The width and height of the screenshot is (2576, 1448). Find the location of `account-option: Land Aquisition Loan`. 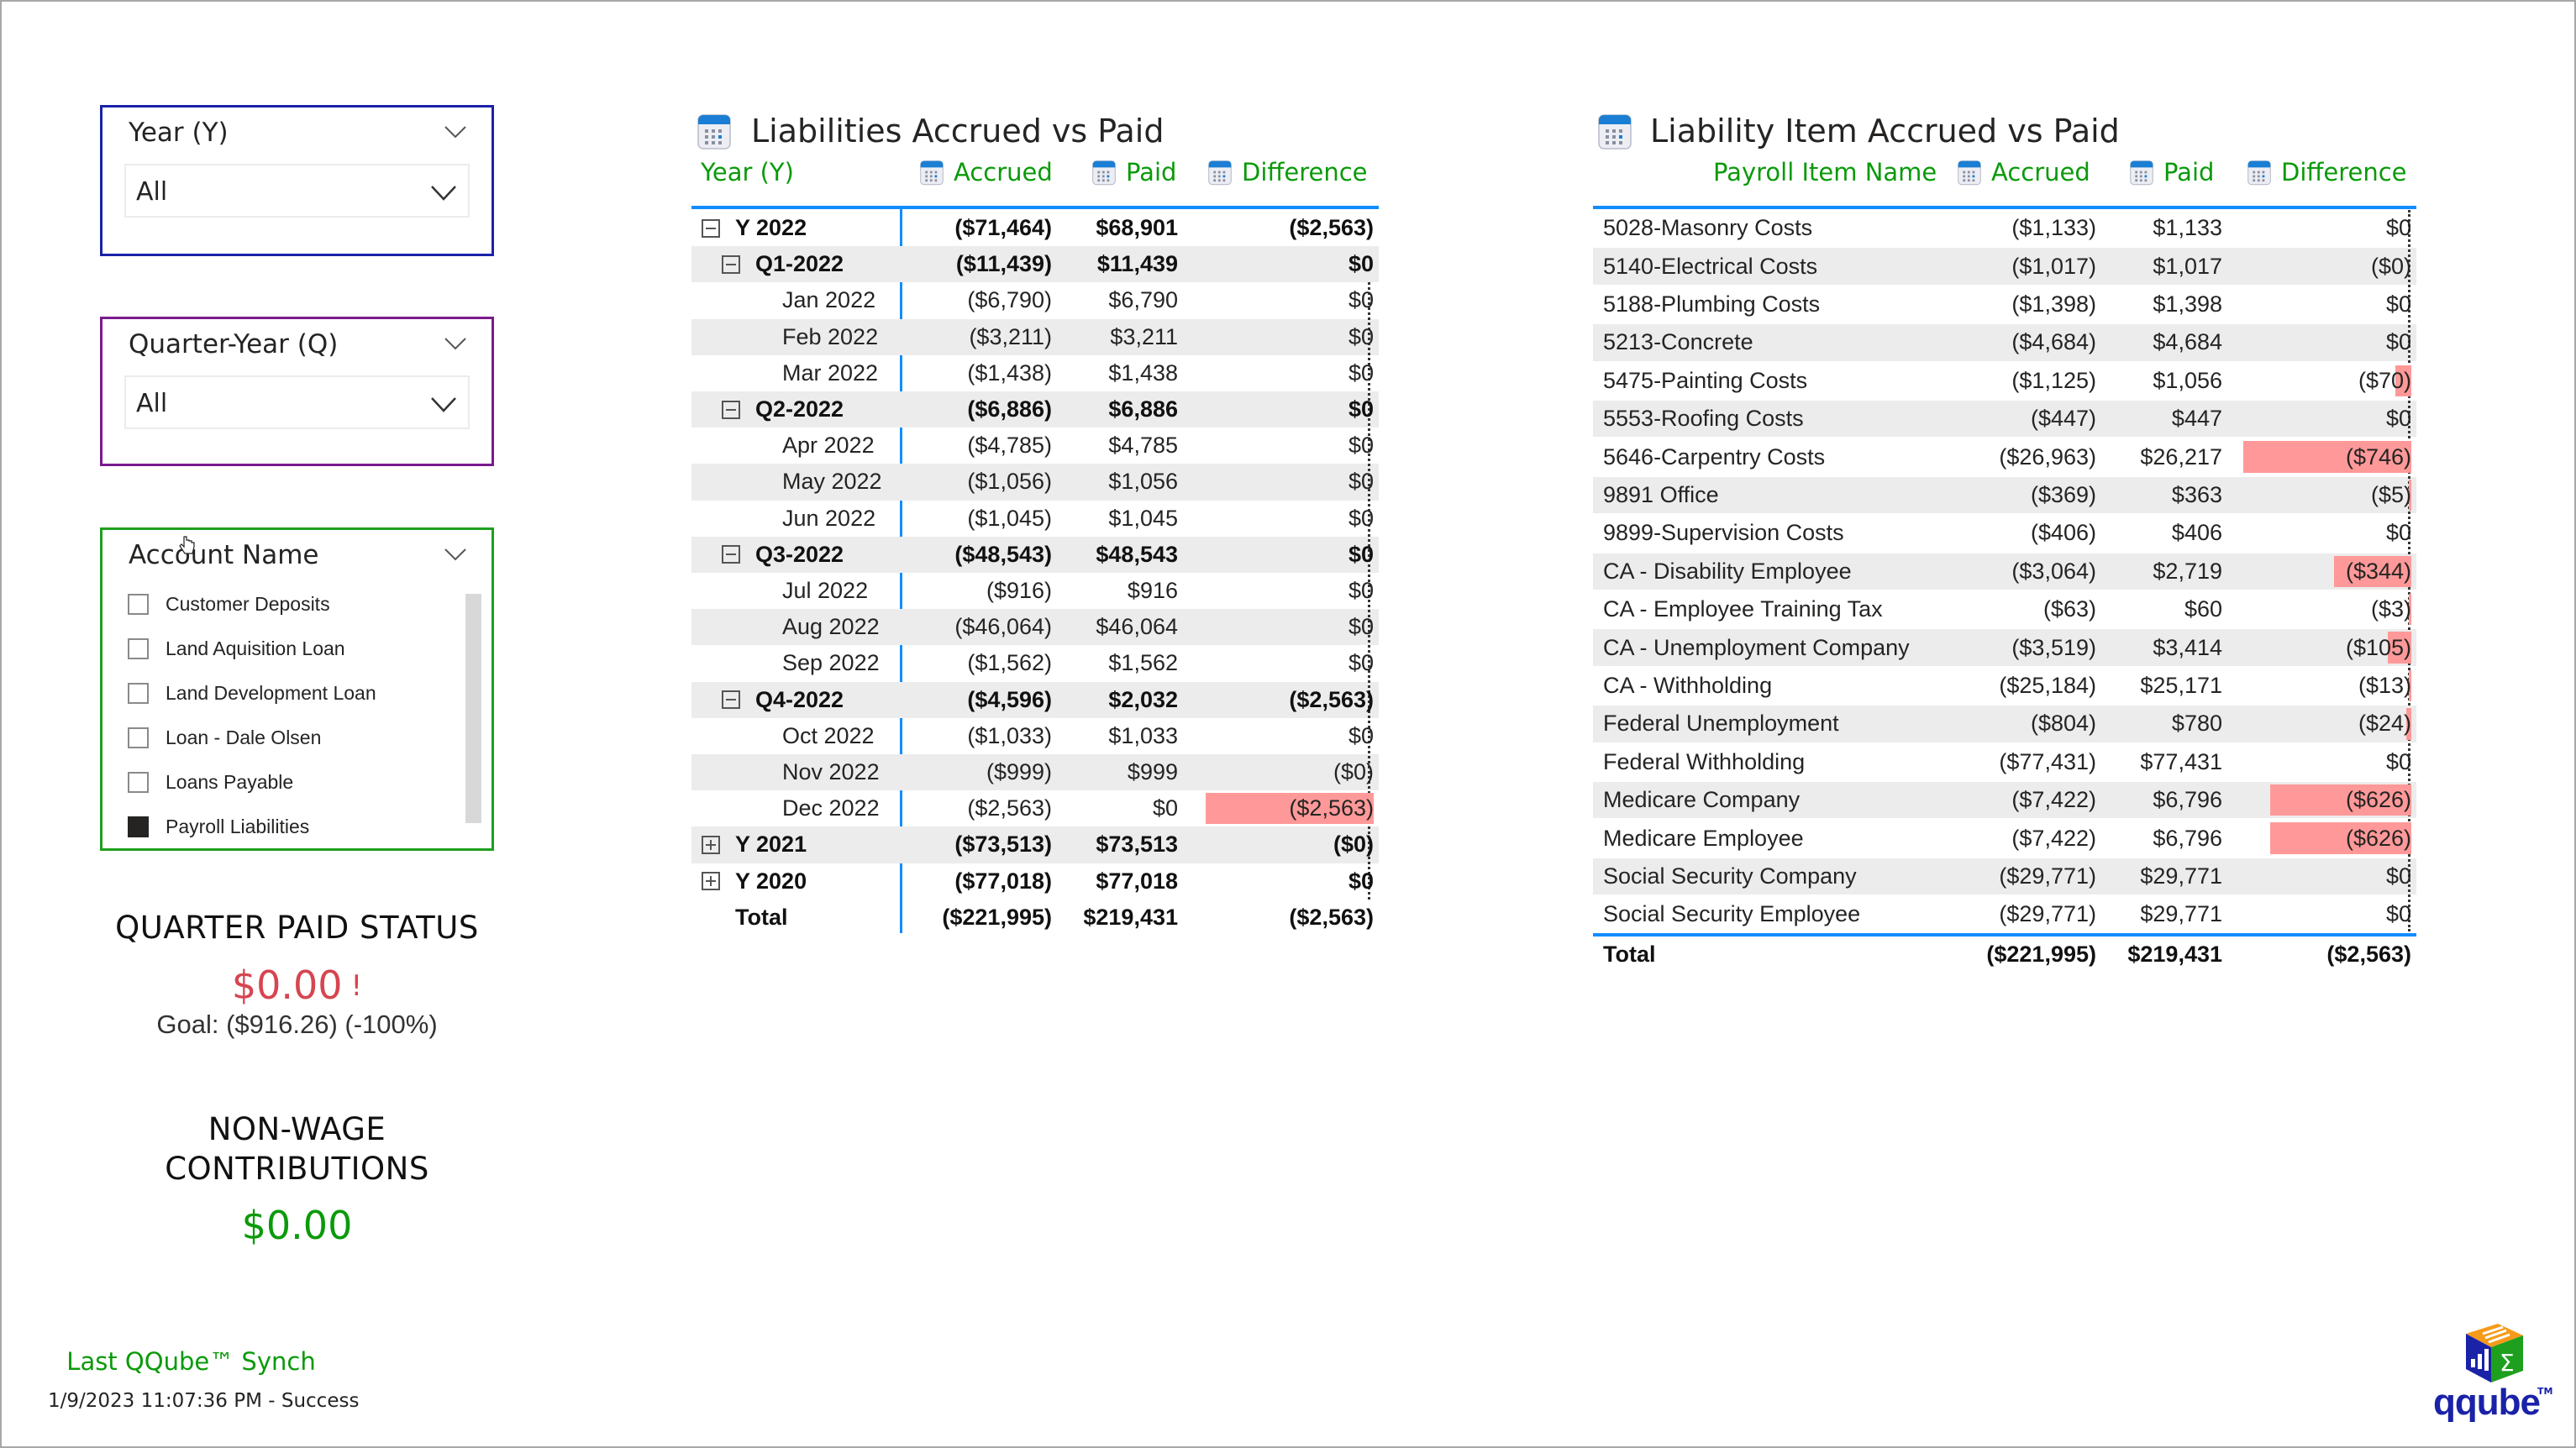

account-option: Land Aquisition Loan is located at coordinates (287, 649).